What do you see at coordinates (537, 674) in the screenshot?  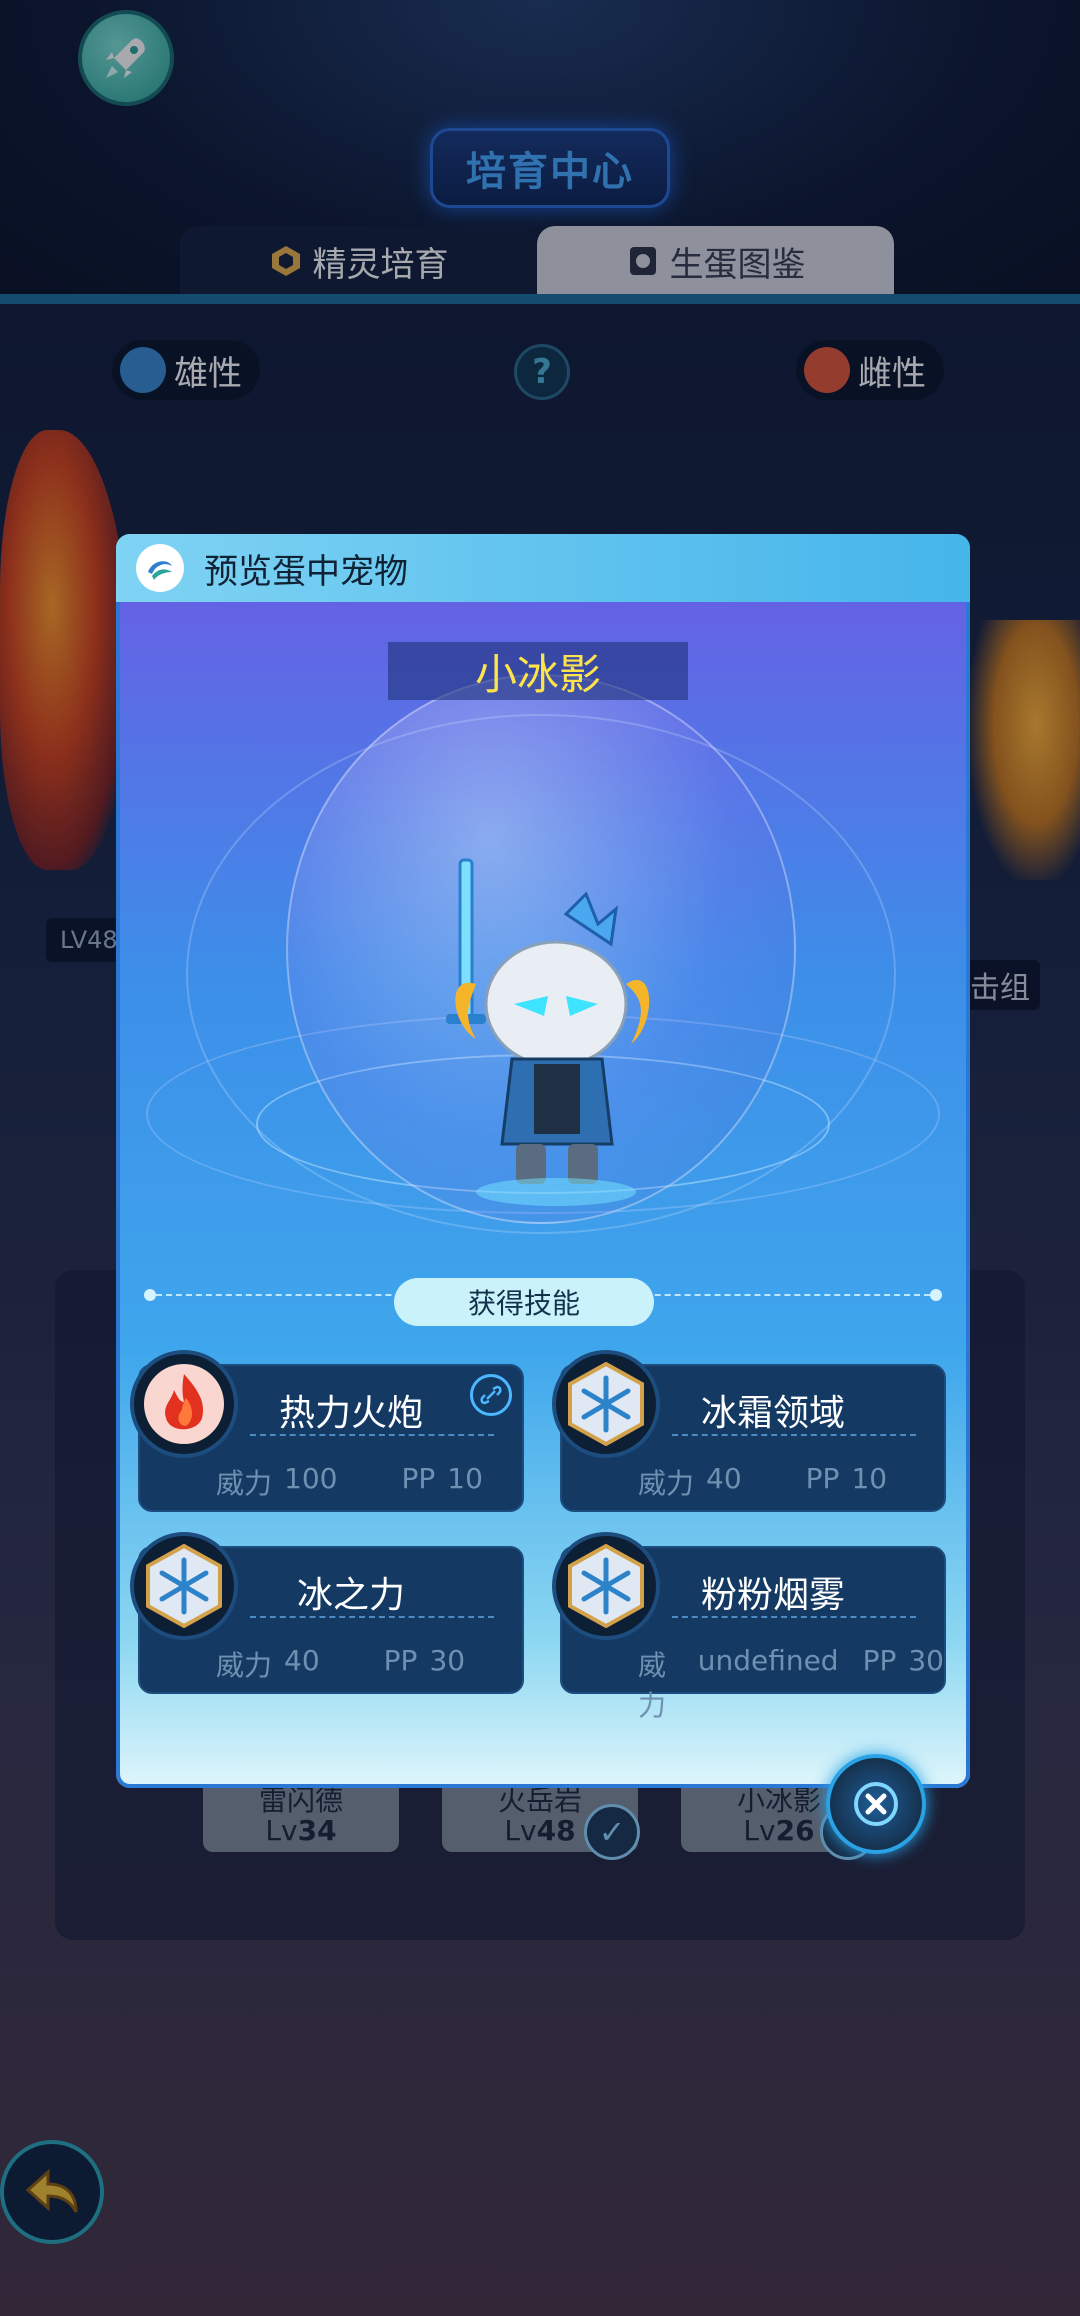 I see `pet-name: 小冰影` at bounding box center [537, 674].